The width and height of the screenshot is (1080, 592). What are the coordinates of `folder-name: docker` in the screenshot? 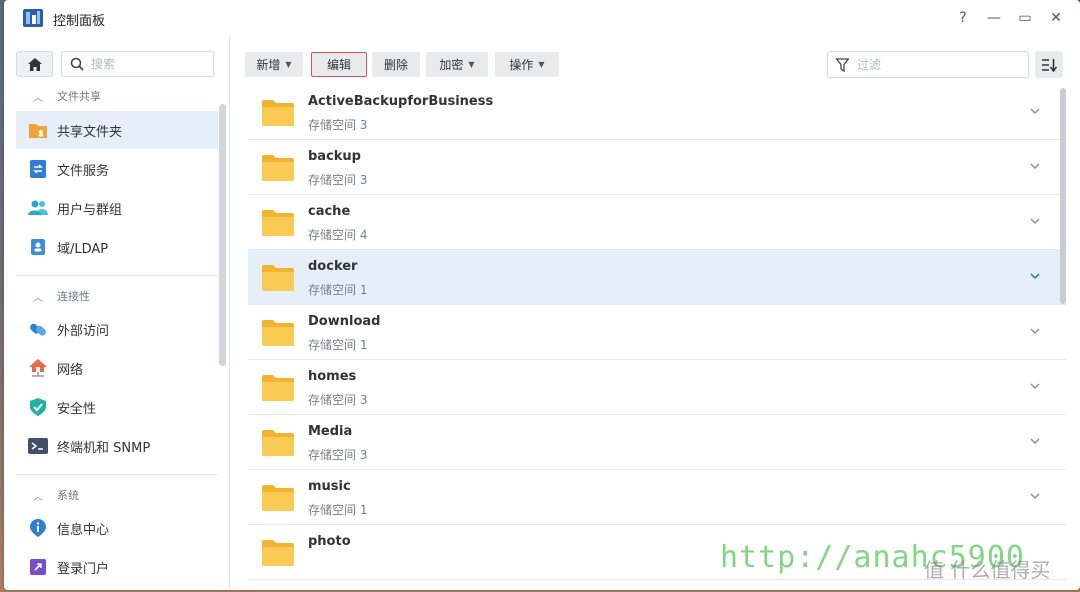 It's located at (333, 266).